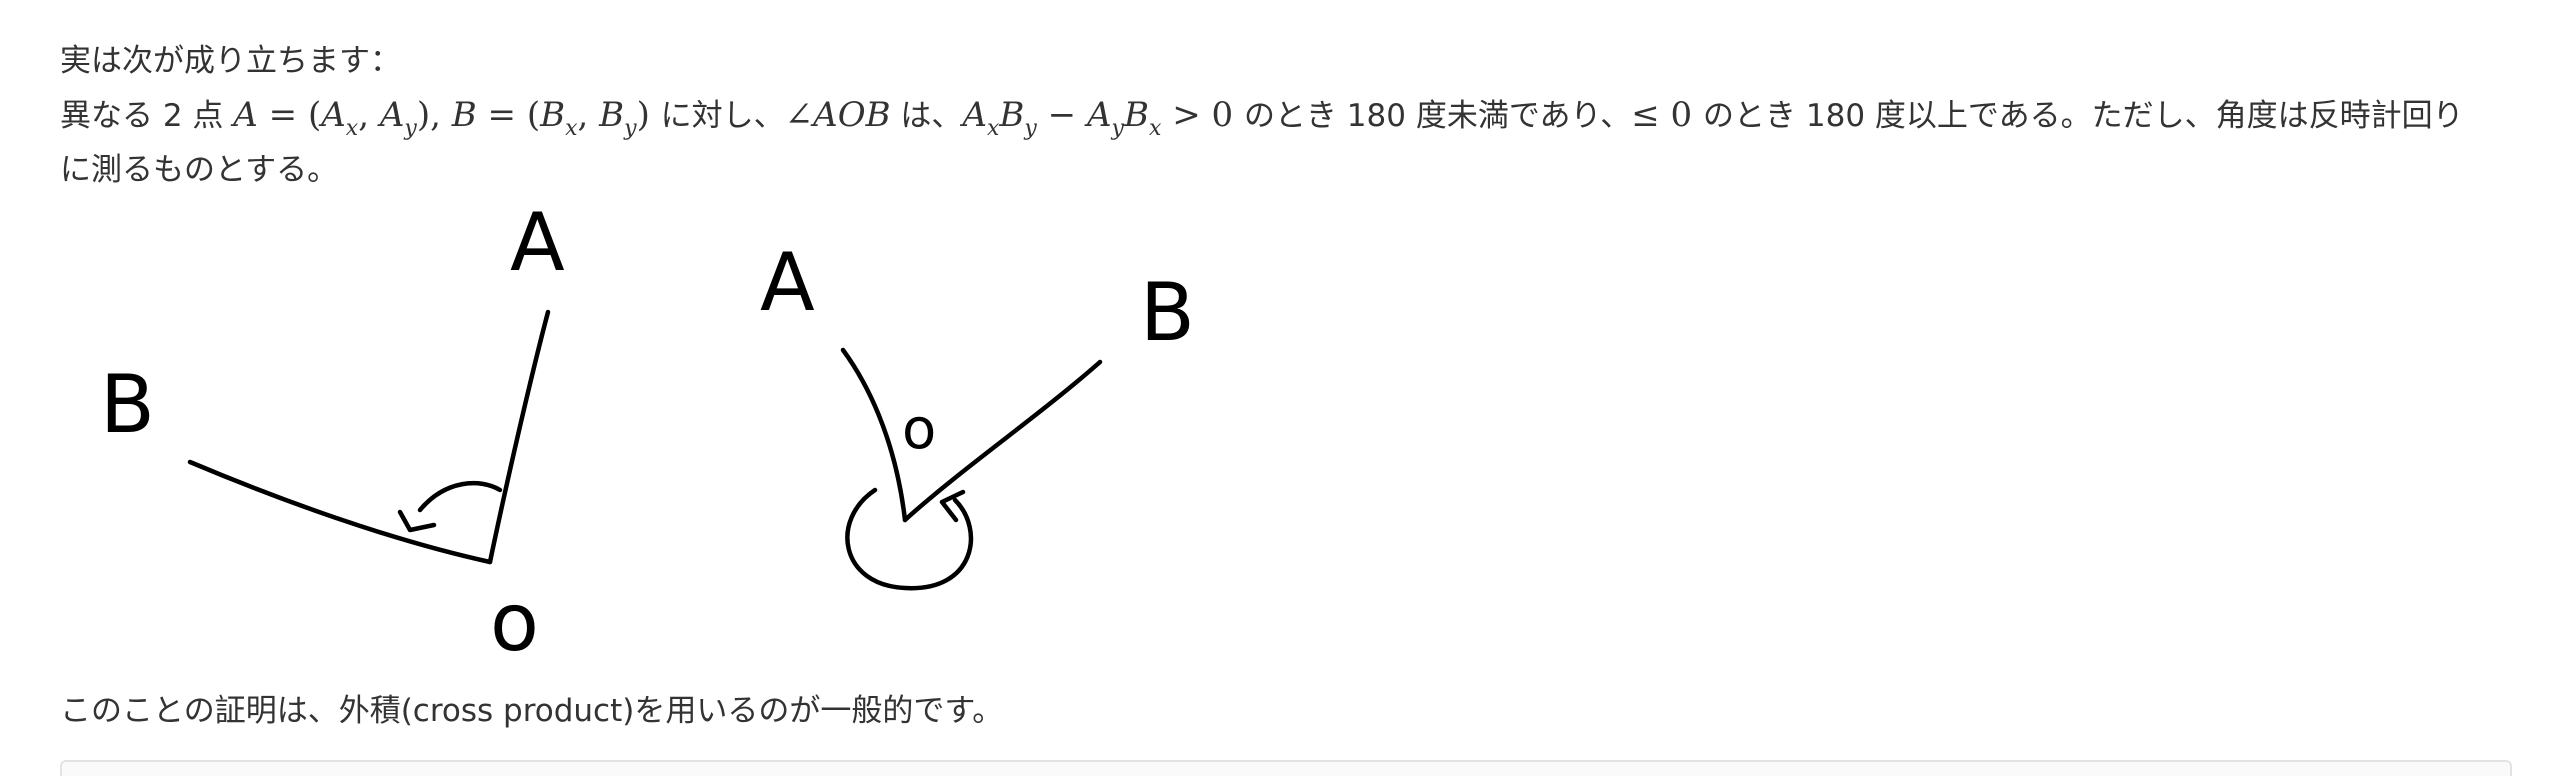 This screenshot has height=776, width=2555. Describe the element at coordinates (919, 429) in the screenshot. I see `label-O-right: o` at that location.